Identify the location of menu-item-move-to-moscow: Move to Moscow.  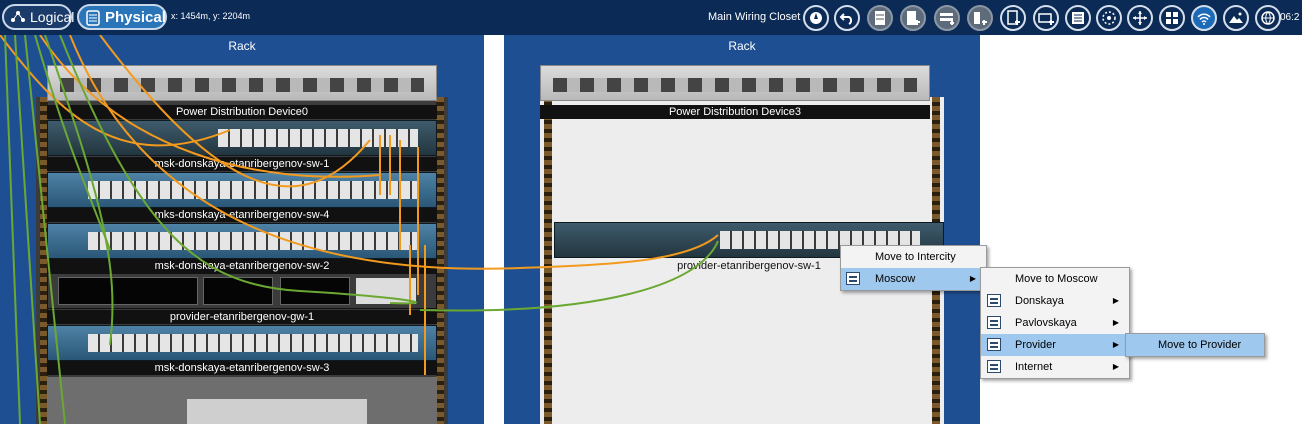
(1055, 279).